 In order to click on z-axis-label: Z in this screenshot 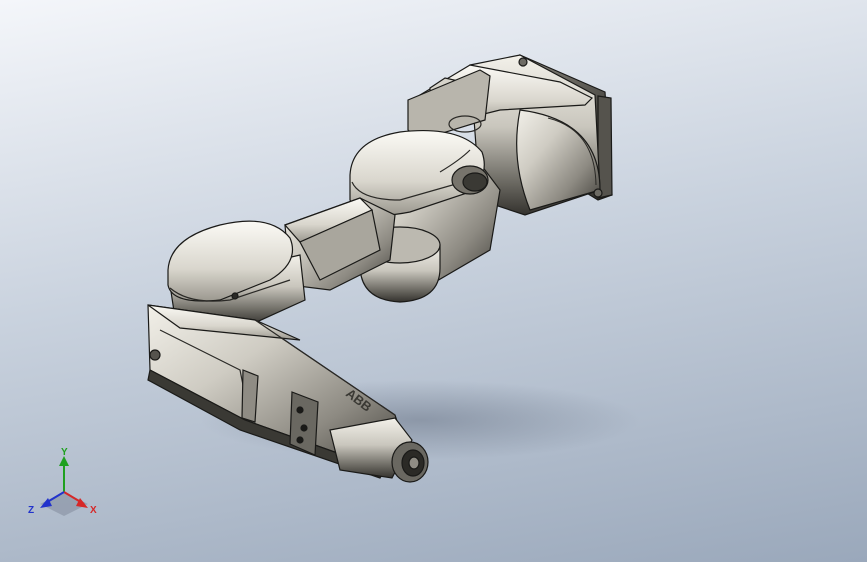, I will do `click(31, 510)`.